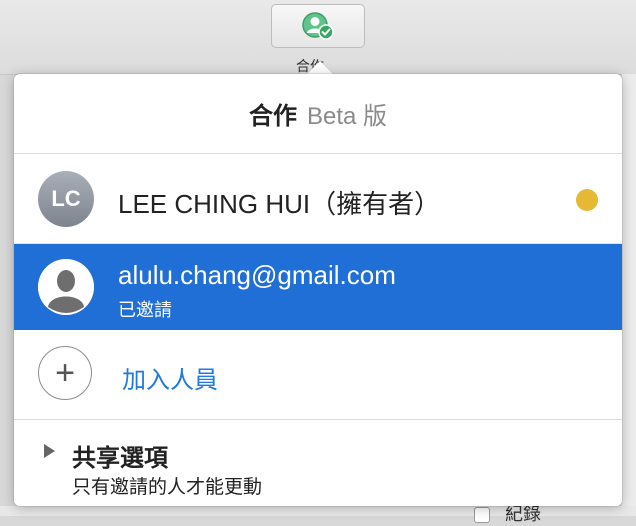  Describe the element at coordinates (482, 515) in the screenshot. I see `background-checkbox` at that location.